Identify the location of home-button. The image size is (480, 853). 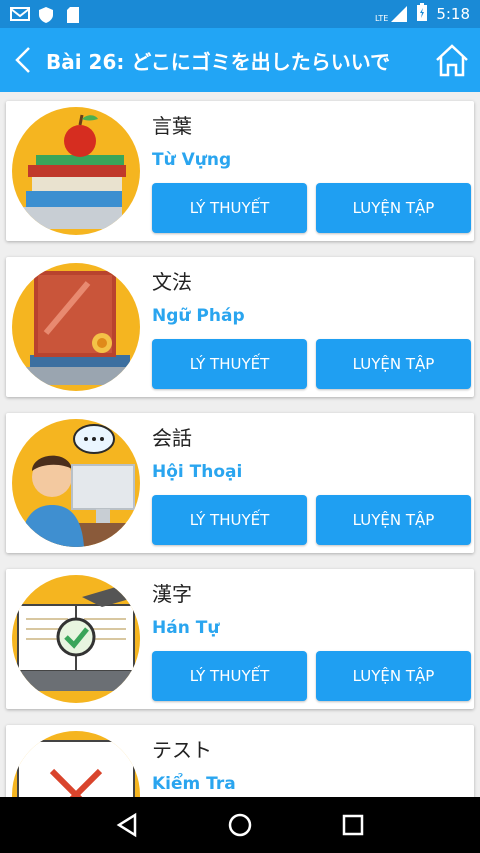
(452, 60).